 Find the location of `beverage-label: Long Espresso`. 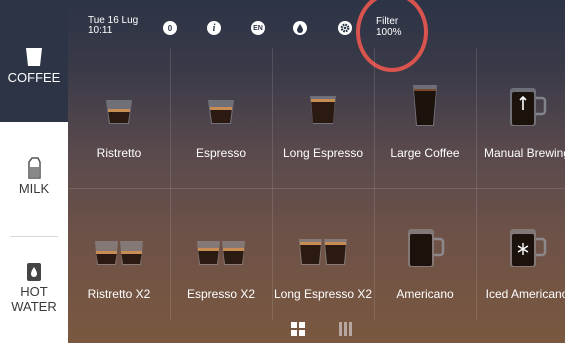

beverage-label: Long Espresso is located at coordinates (323, 153).